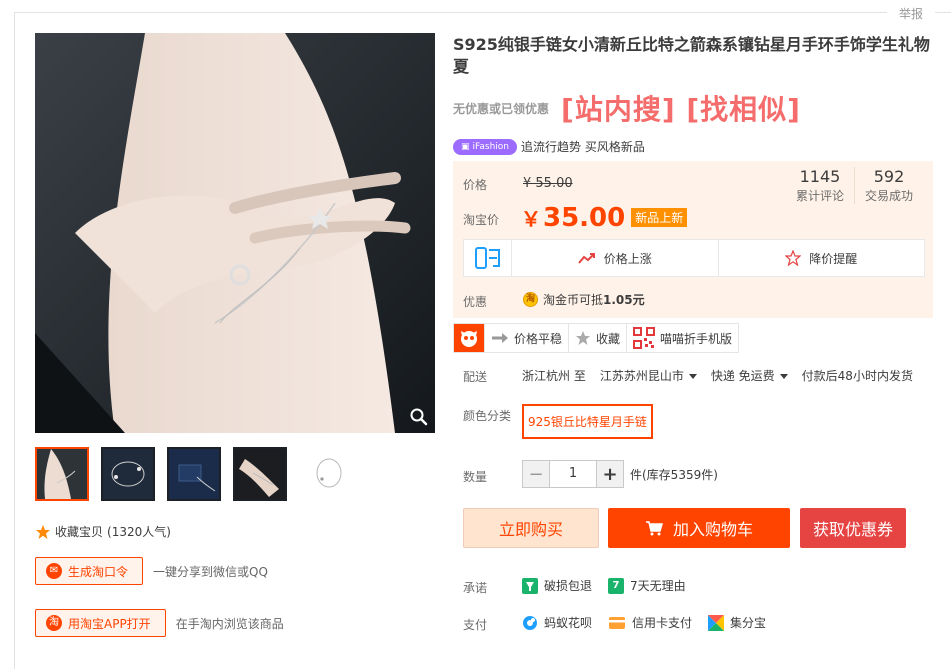 The width and height of the screenshot is (951, 669). I want to click on reviews-stat: 1145 累计评论, so click(820, 185).